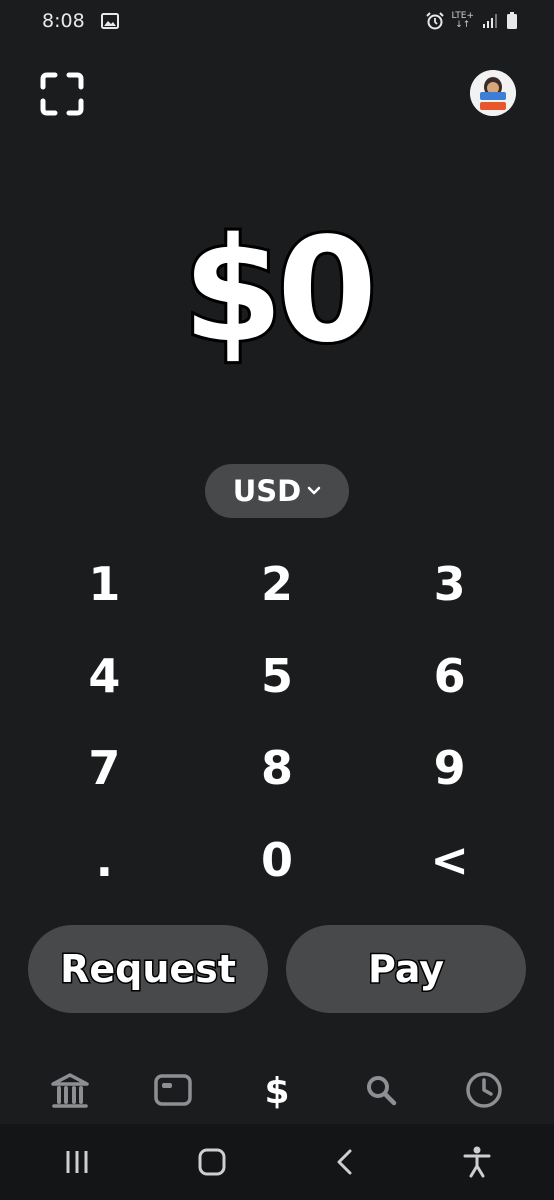 The height and width of the screenshot is (1200, 554). I want to click on key-9: 9, so click(449, 768).